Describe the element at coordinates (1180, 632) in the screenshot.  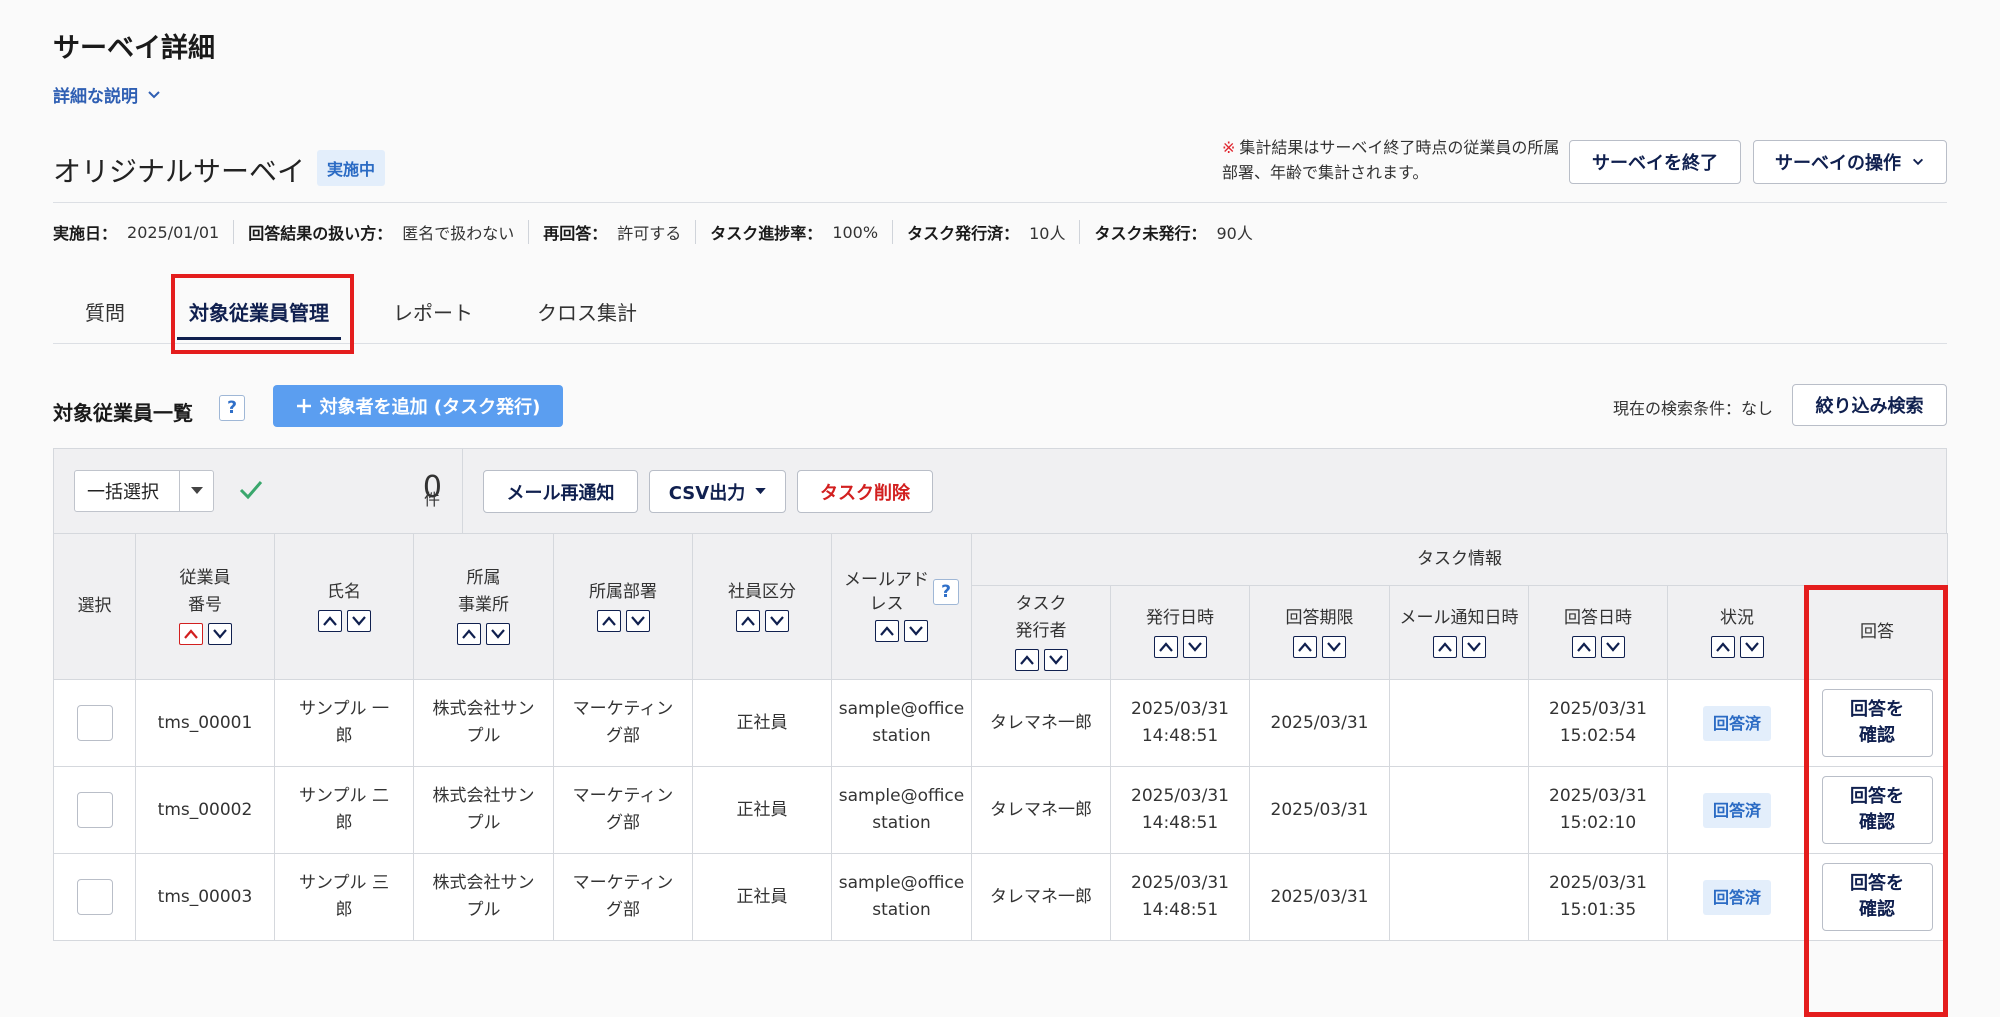
I see `header-issued-at: 発行日時` at that location.